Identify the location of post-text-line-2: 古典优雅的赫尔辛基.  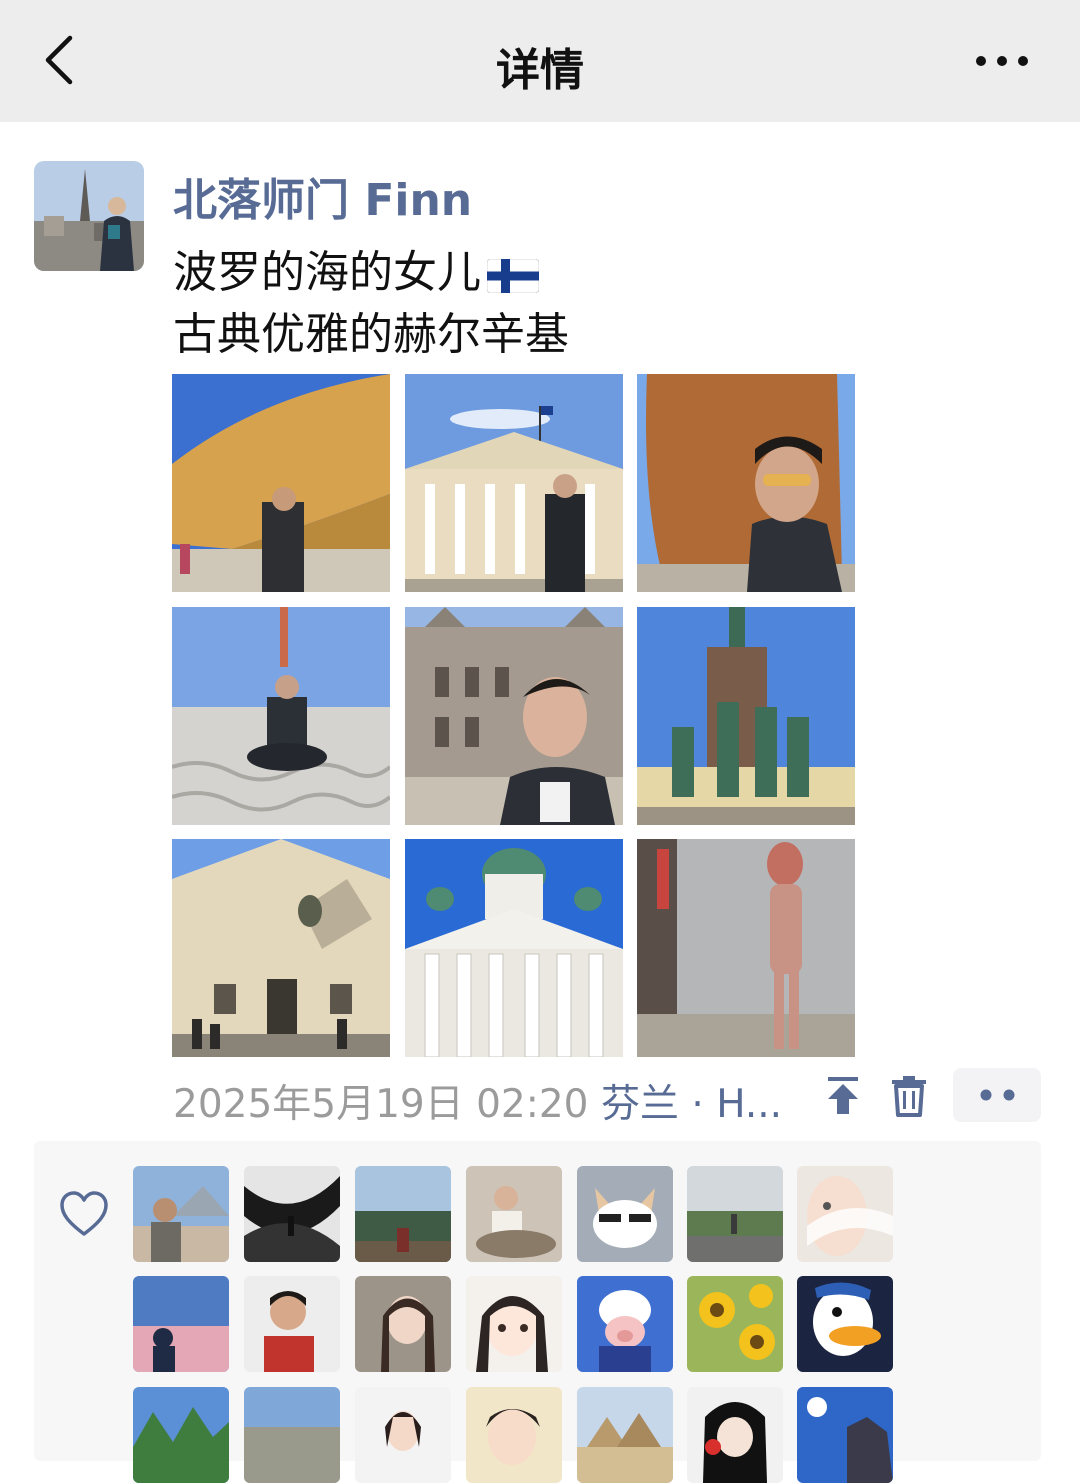
(371, 334).